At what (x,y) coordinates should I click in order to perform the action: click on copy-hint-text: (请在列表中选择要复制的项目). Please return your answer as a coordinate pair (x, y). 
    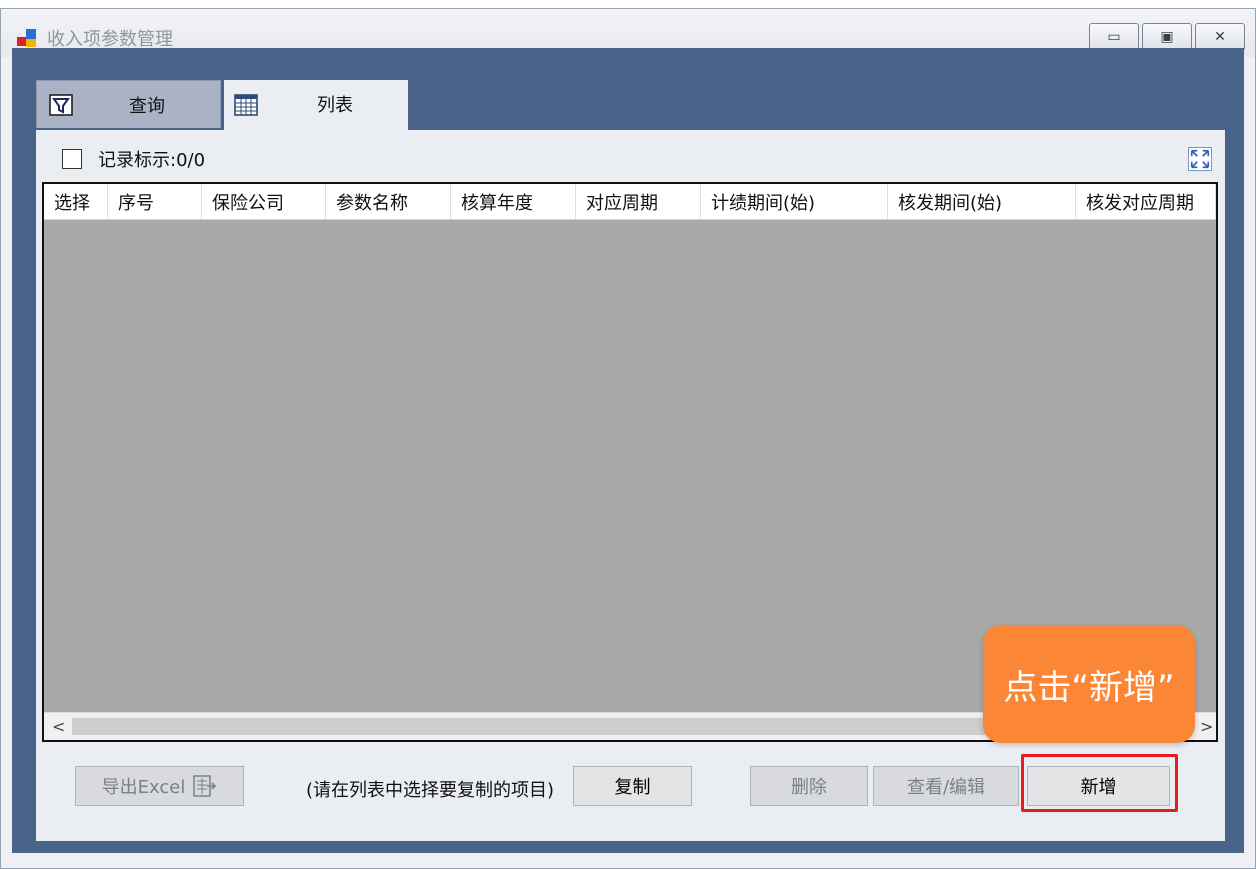
    Looking at the image, I should click on (430, 790).